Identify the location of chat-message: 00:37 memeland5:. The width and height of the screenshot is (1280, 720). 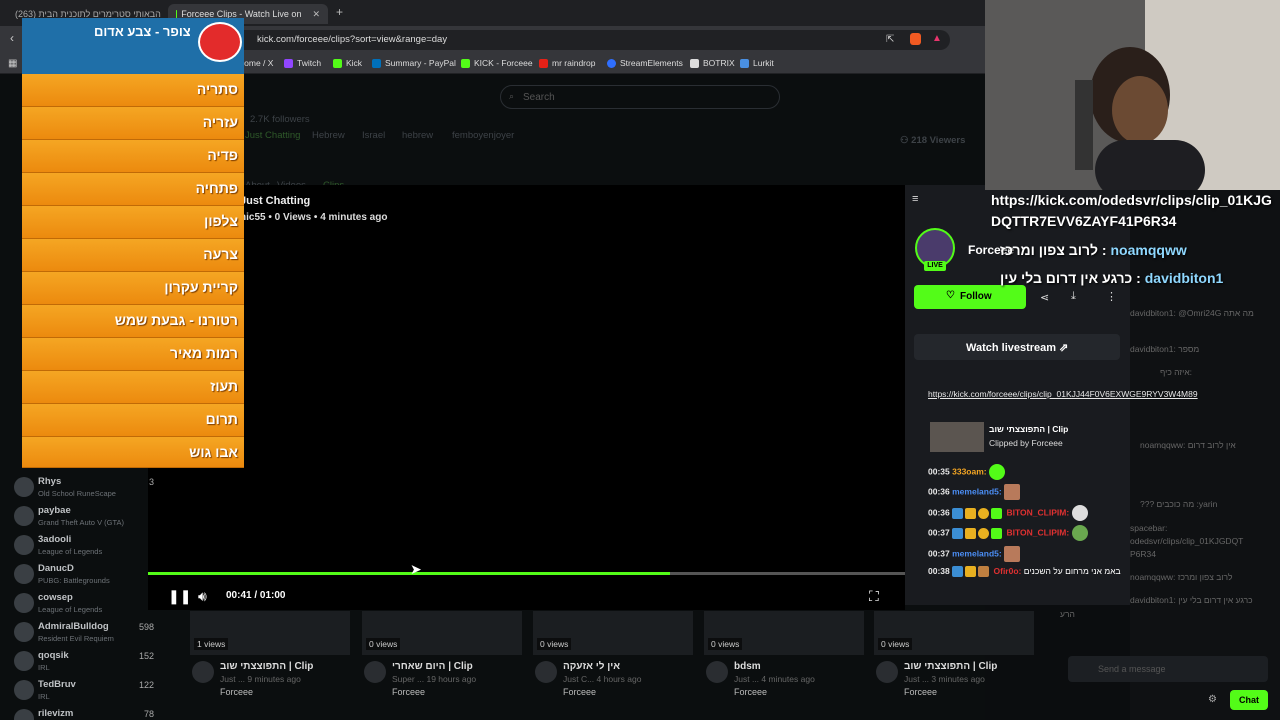
(974, 554).